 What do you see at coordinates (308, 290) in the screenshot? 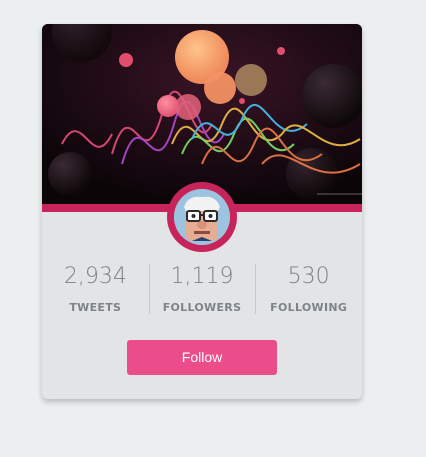
I see `stat-following: 530 FOLLOWING` at bounding box center [308, 290].